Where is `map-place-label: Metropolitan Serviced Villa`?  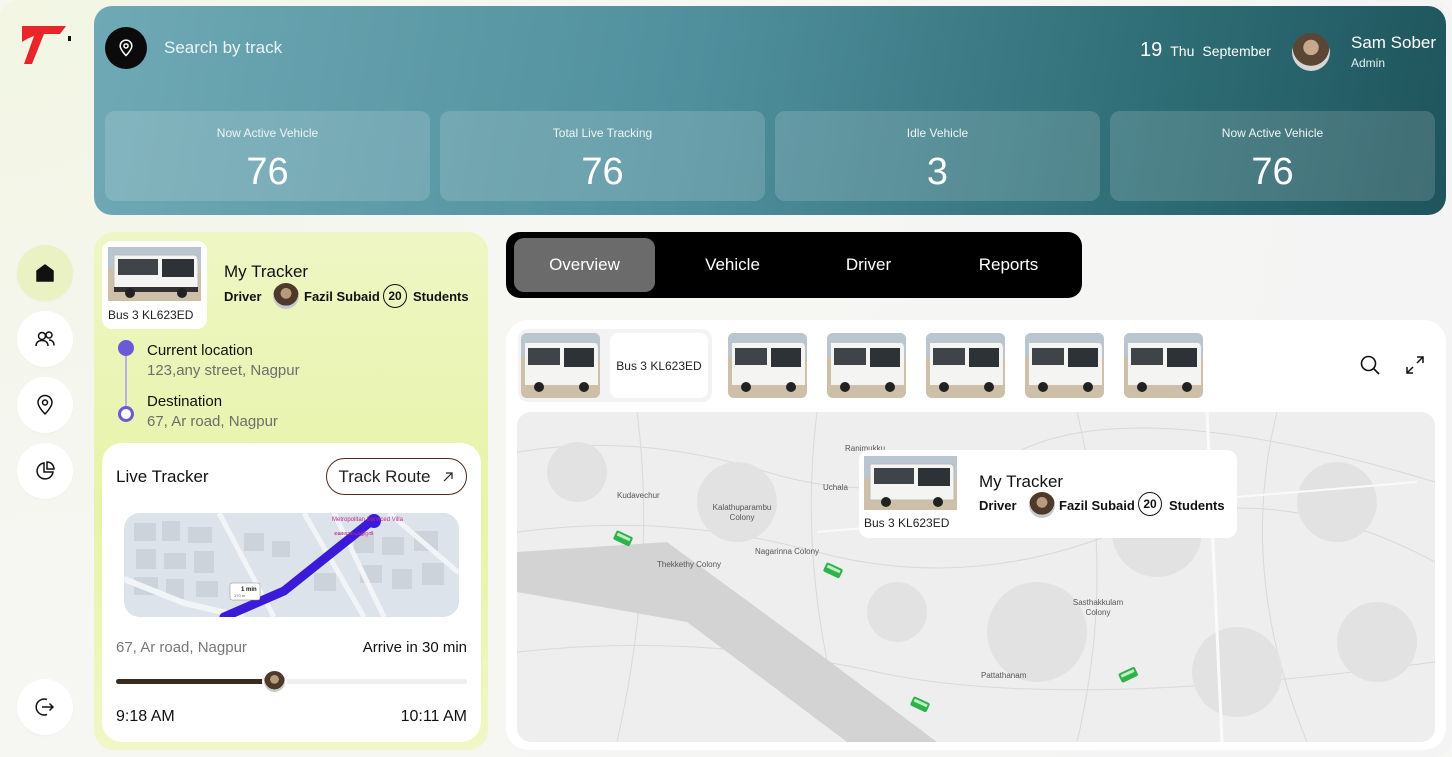
map-place-label: Metropolitan Serviced Villa is located at coordinates (368, 520).